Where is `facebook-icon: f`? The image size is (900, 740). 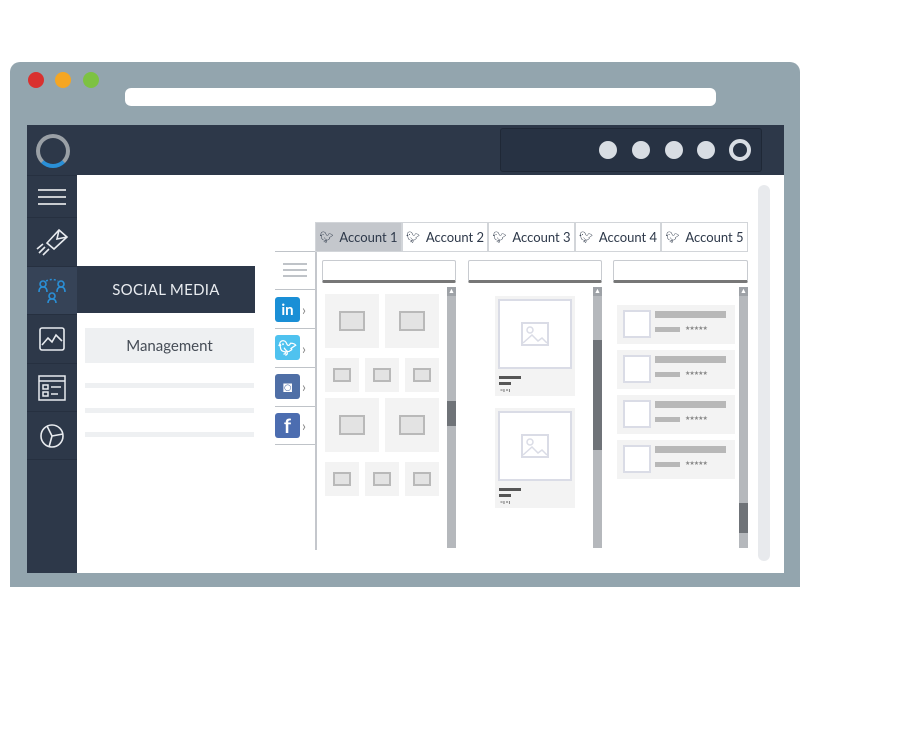
facebook-icon: f is located at coordinates (287, 425).